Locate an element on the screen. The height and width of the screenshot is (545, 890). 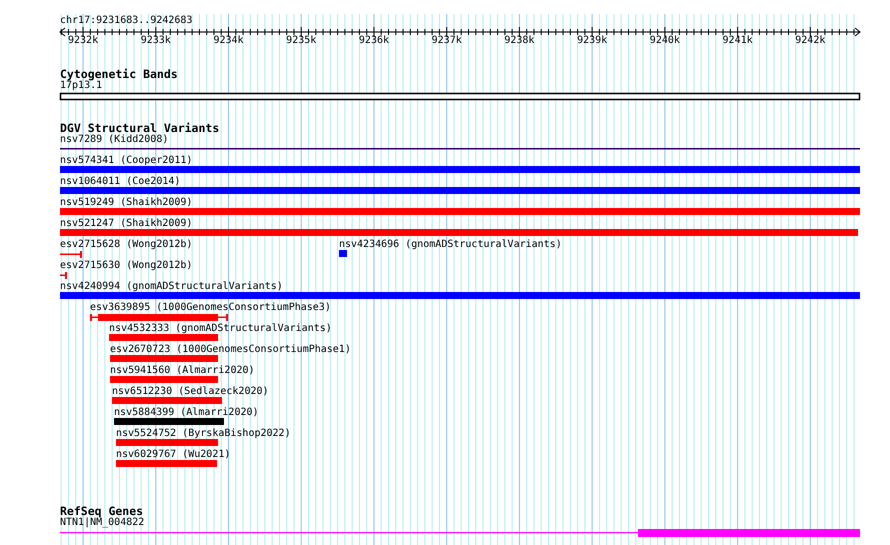
tick-label: 9242k is located at coordinates (810, 40).